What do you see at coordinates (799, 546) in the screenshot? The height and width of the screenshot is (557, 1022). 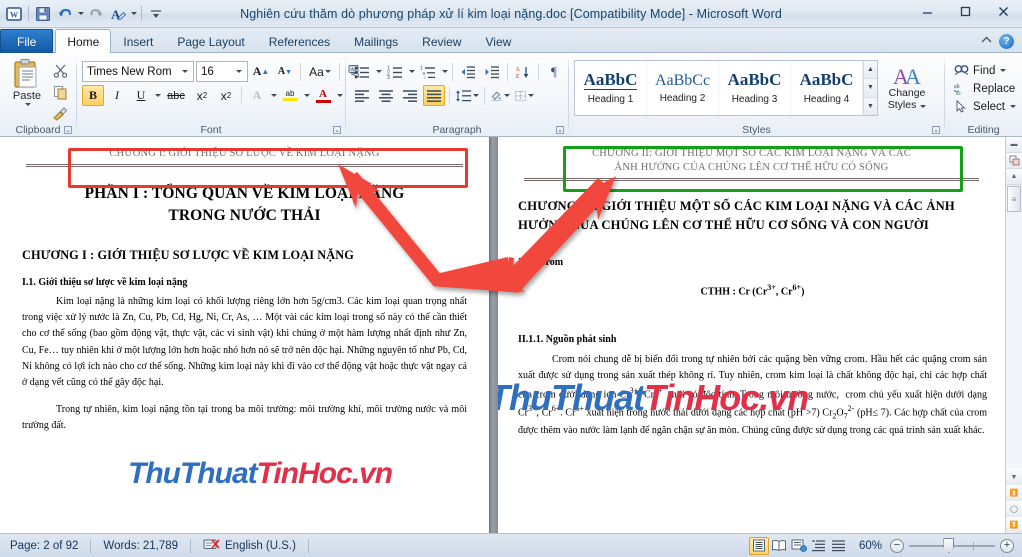 I see `view-web-layout-icon` at bounding box center [799, 546].